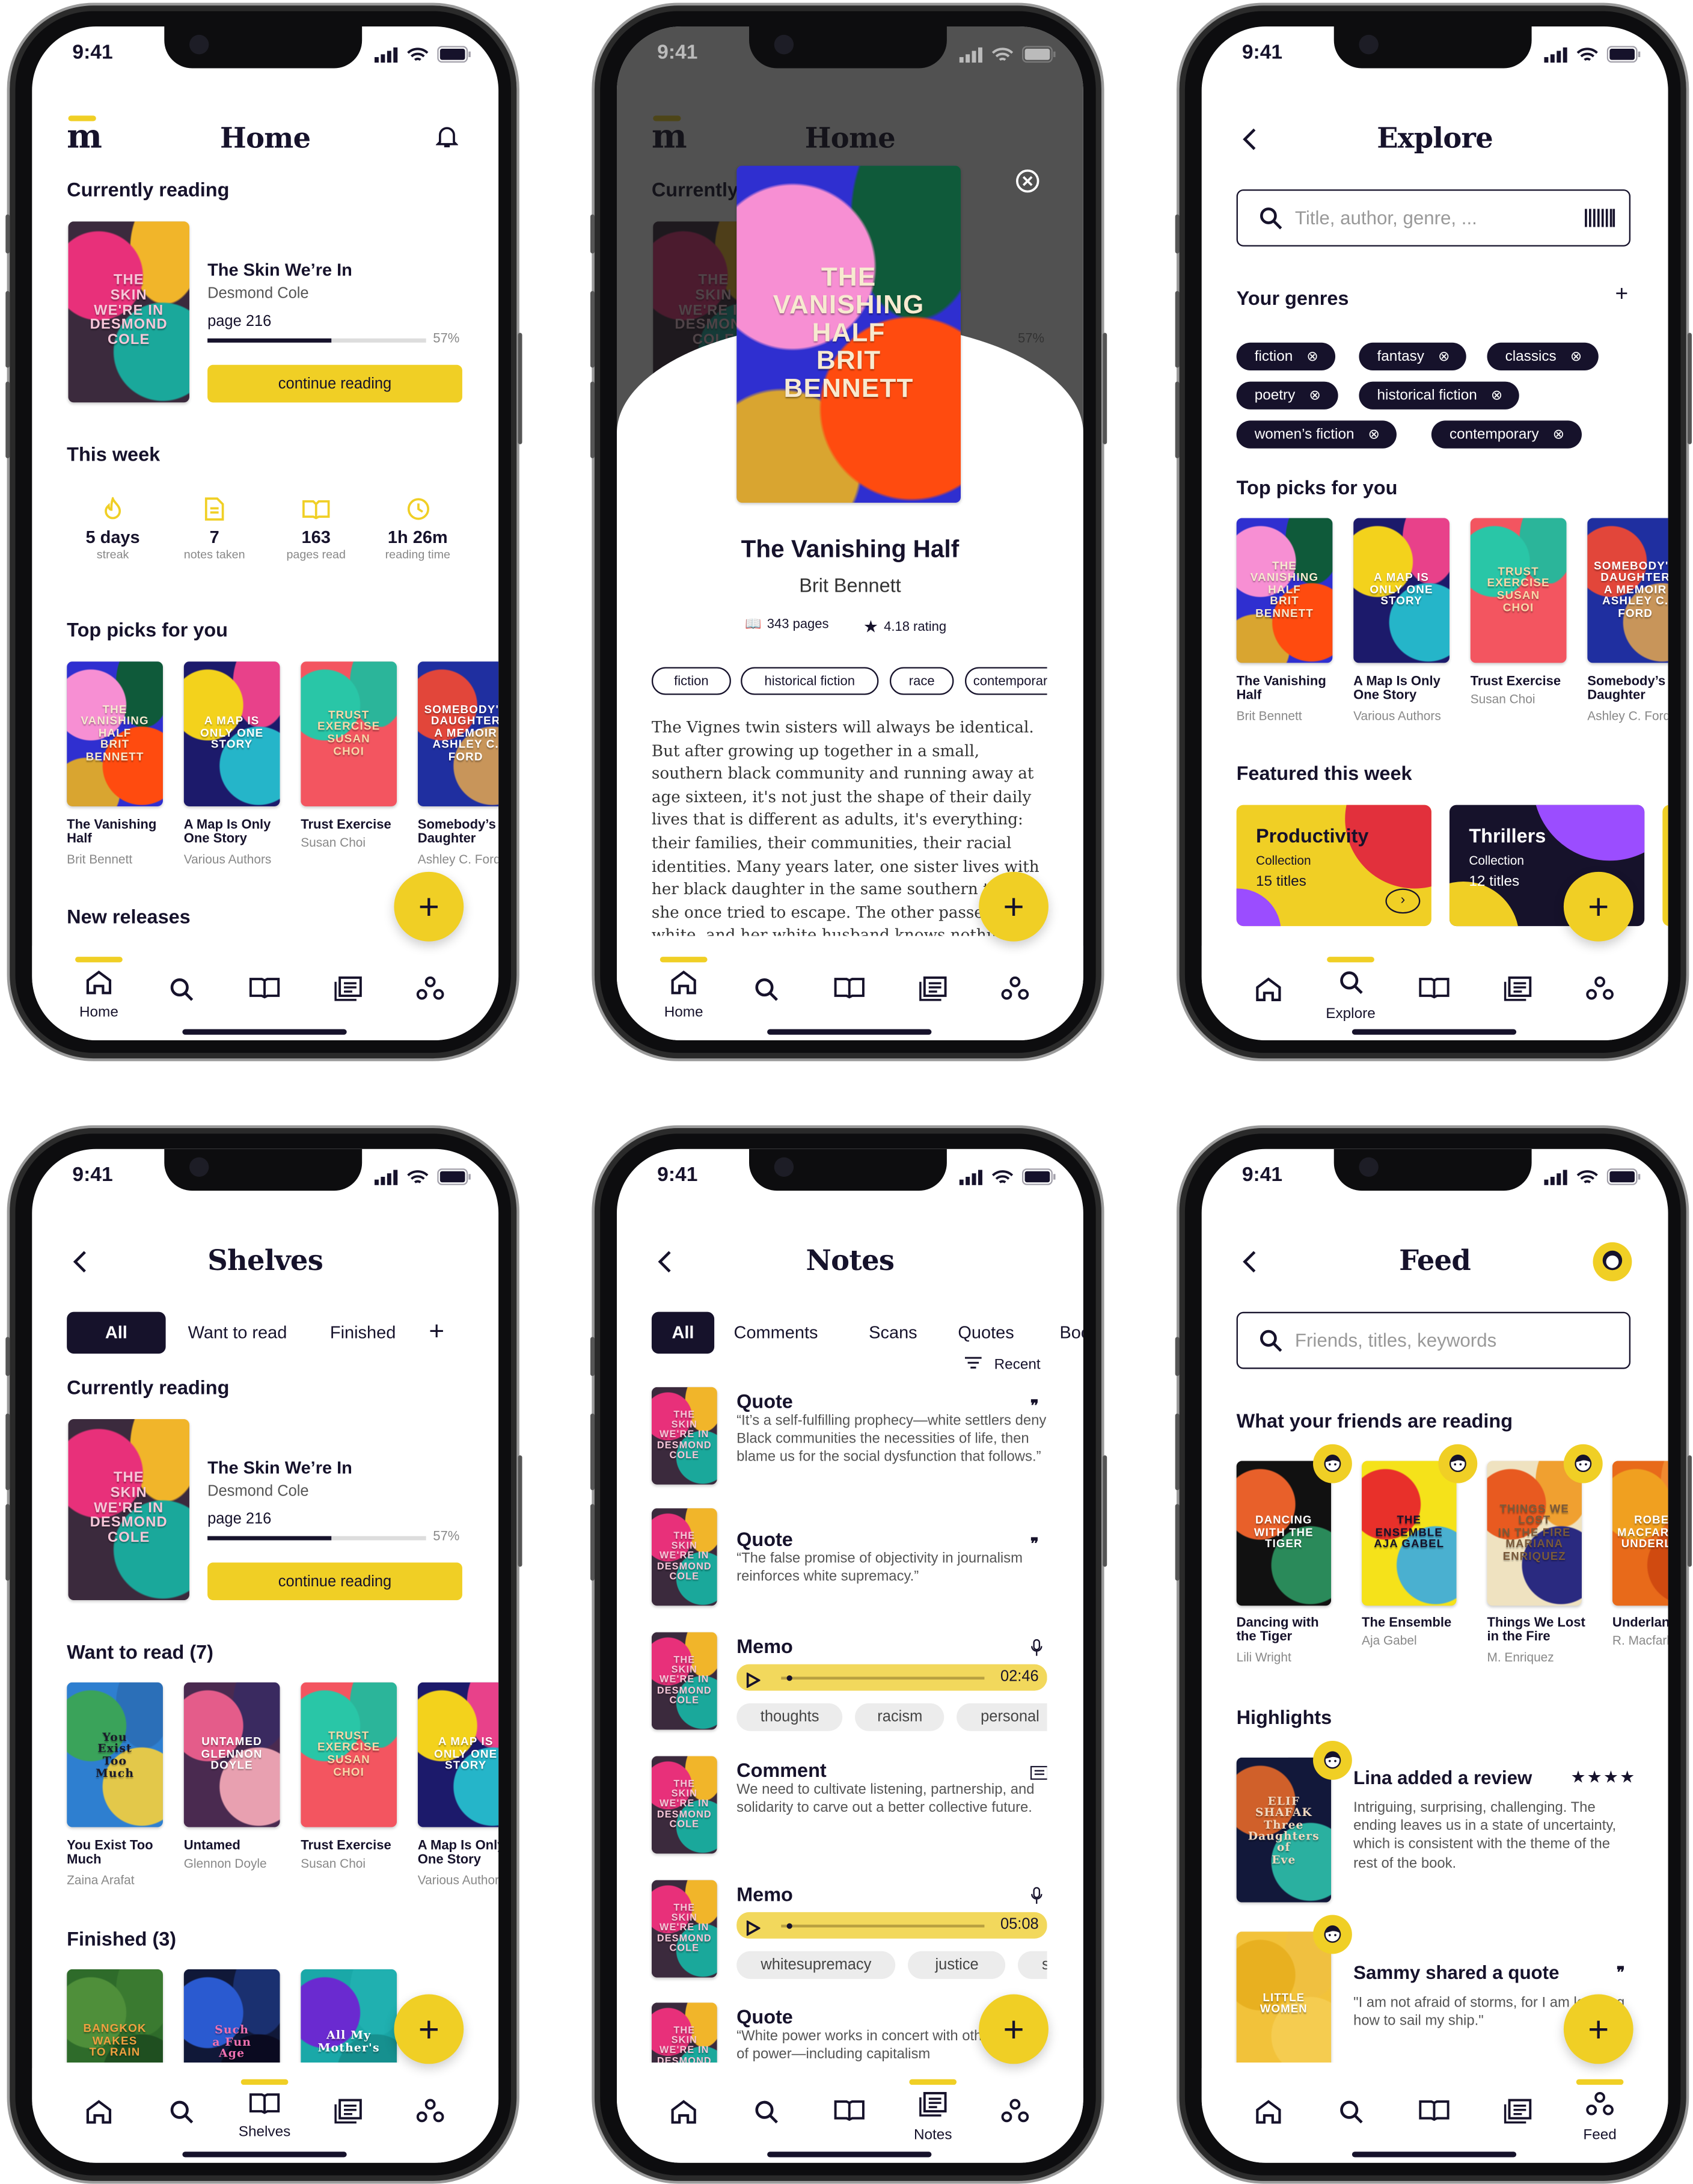  What do you see at coordinates (1600, 2117) in the screenshot?
I see `nav-feed: Feed` at bounding box center [1600, 2117].